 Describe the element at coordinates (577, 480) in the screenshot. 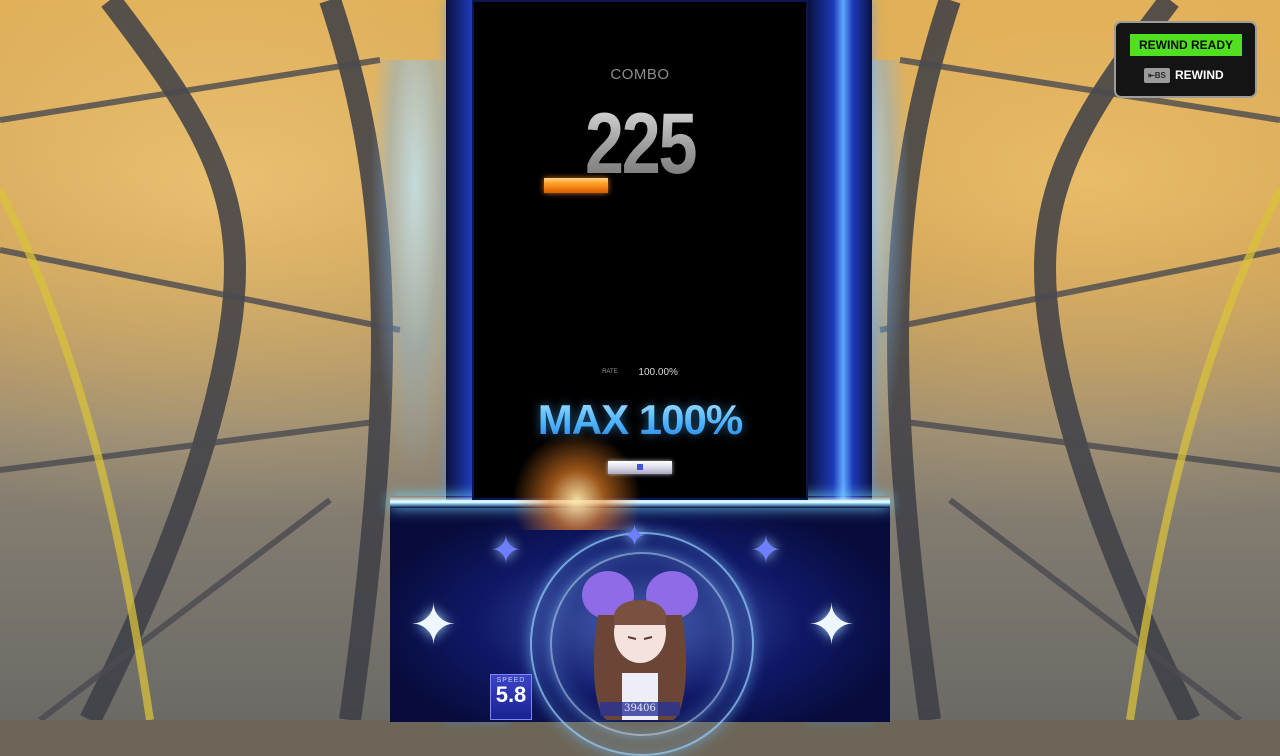

I see `hit-effect` at that location.